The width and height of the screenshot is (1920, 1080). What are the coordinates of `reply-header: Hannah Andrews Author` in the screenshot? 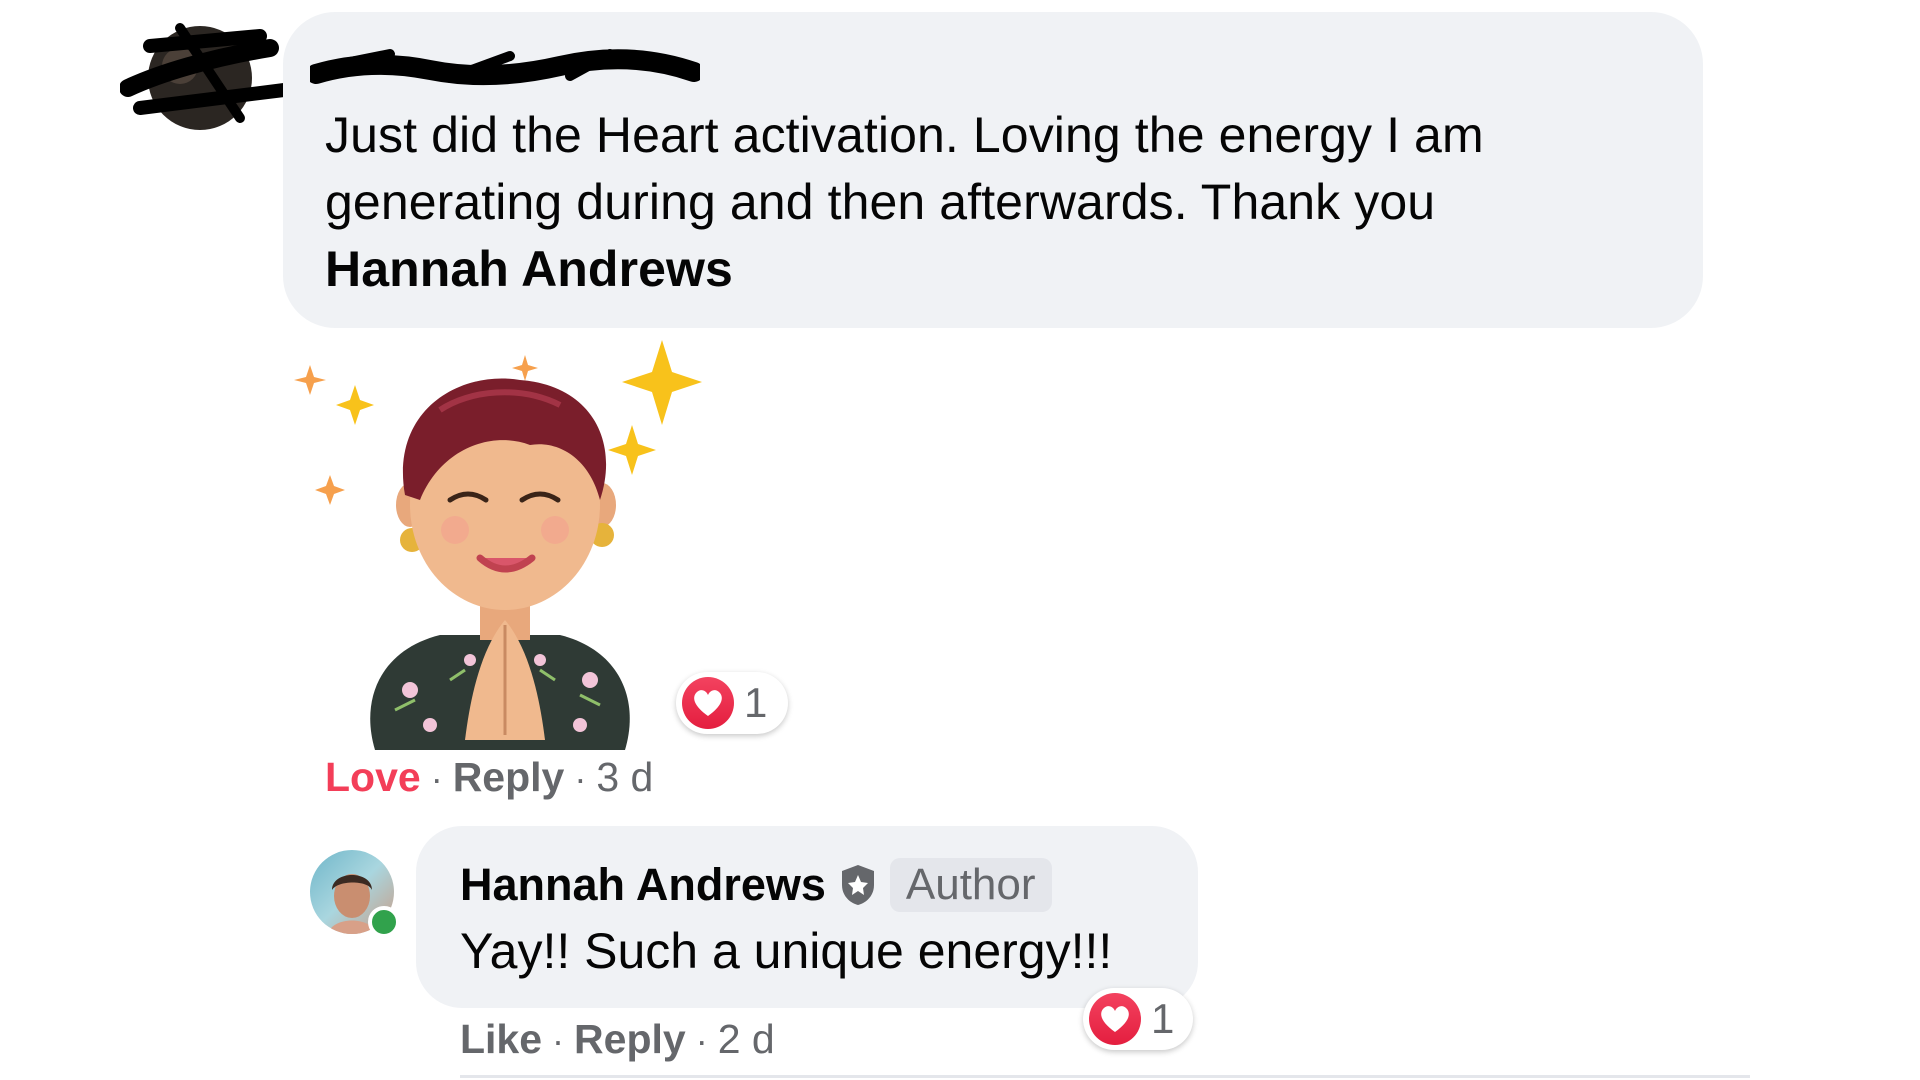 It's located at (756, 885).